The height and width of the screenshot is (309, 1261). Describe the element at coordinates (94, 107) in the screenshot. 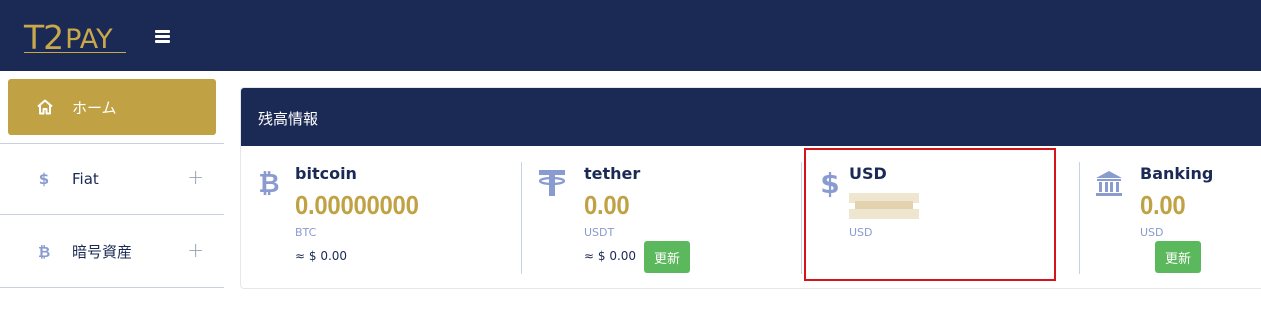

I see `sidebar-item-label: ホーム` at that location.